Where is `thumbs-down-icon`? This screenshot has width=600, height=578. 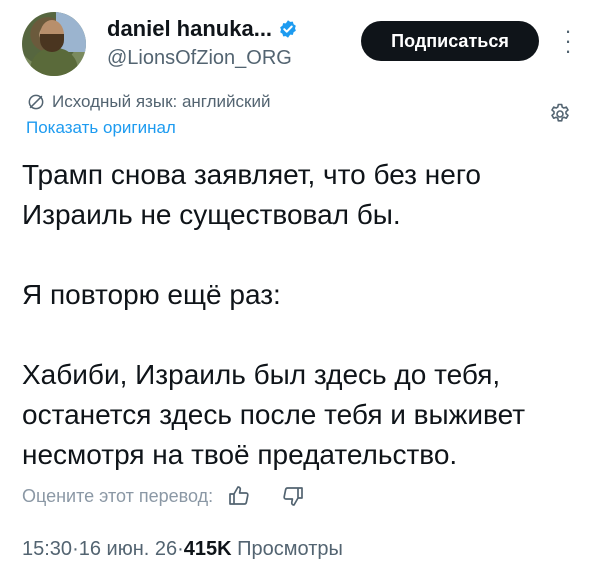 thumbs-down-icon is located at coordinates (293, 496).